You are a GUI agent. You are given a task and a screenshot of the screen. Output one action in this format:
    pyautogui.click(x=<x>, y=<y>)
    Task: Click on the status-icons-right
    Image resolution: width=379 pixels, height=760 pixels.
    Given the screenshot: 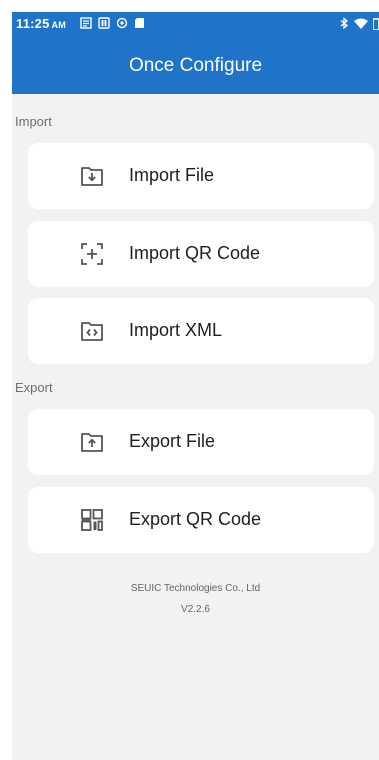 What is the action you would take?
    pyautogui.click(x=359, y=23)
    